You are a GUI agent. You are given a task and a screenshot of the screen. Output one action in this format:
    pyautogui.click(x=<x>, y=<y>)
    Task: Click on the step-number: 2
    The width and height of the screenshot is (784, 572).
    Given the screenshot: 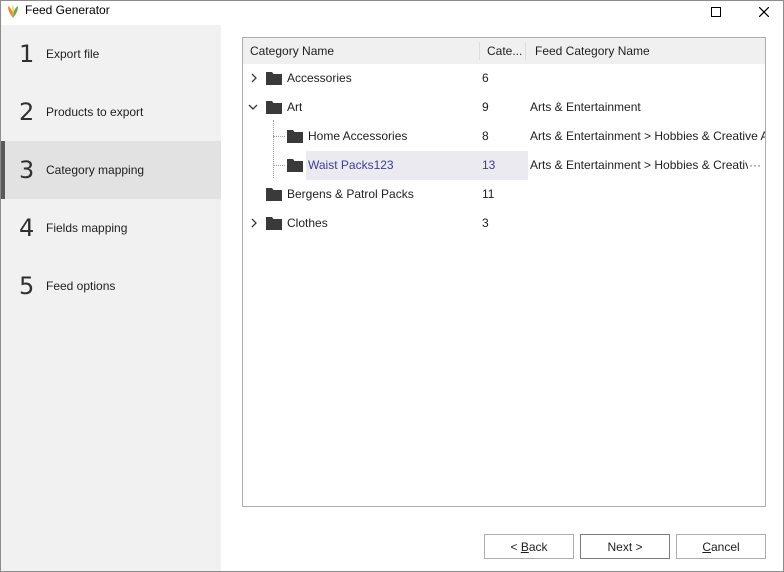 What is the action you would take?
    pyautogui.click(x=27, y=112)
    